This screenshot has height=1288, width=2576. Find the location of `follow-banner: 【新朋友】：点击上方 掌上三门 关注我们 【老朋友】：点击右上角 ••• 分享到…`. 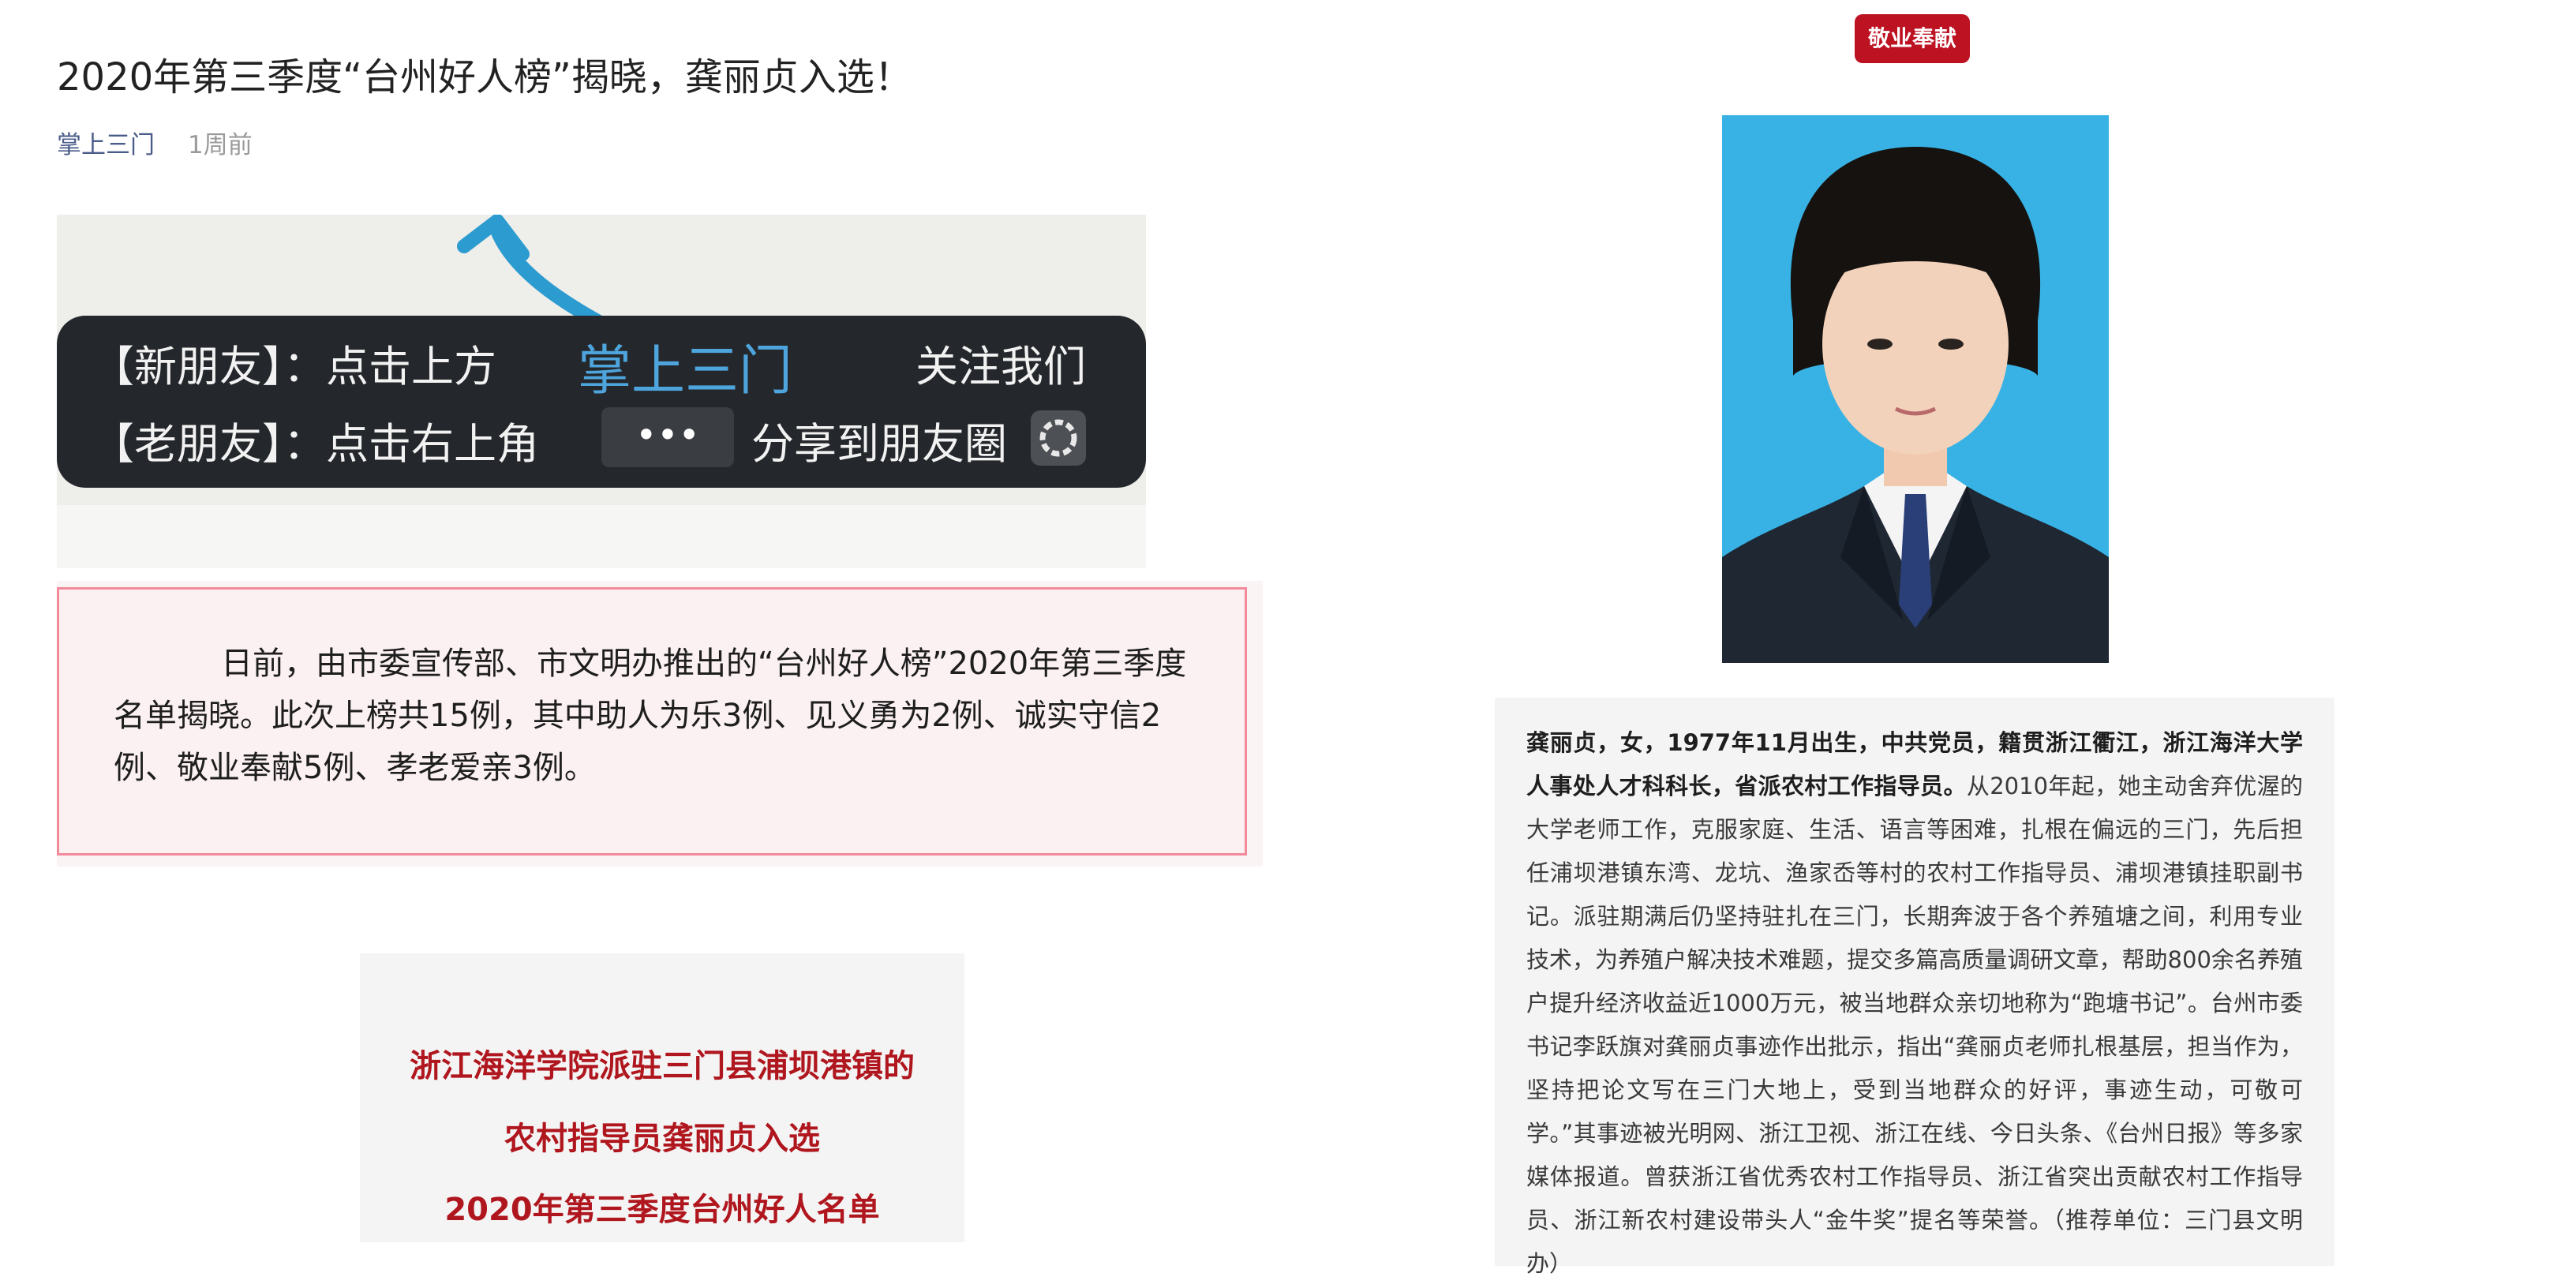

follow-banner: 【新朋友】：点击上方 掌上三门 关注我们 【老朋友】：点击右上角 ••• 分享到… is located at coordinates (601, 391).